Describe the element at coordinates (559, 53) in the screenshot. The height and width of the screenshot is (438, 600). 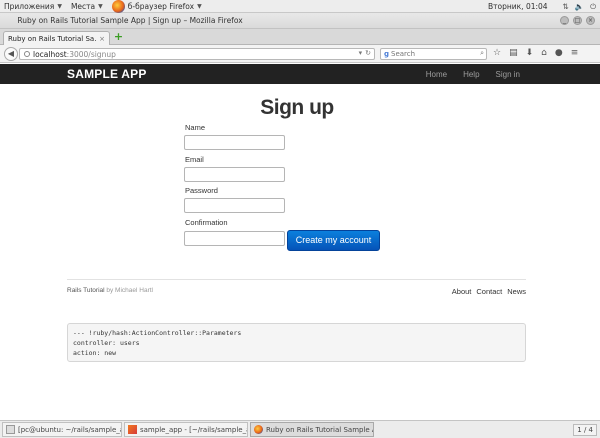
I see `chat-icon: ●` at that location.